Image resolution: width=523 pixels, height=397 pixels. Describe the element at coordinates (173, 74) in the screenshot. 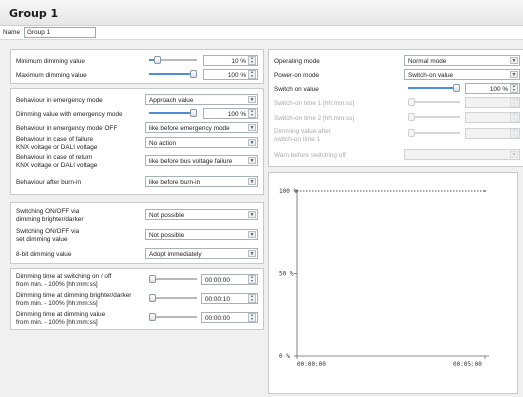

I see `max-dimming-slider` at that location.